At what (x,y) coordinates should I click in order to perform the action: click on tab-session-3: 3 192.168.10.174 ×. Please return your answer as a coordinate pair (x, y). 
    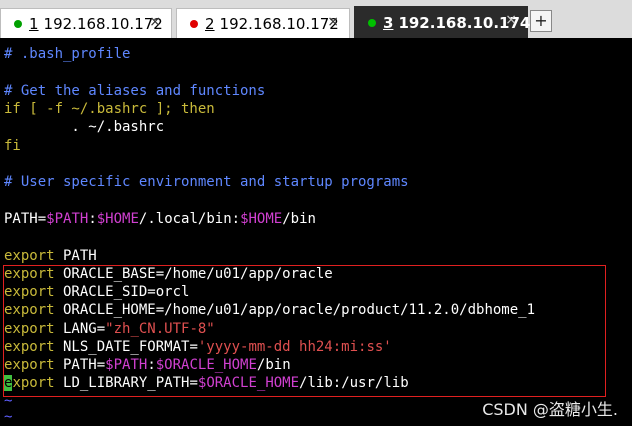
    Looking at the image, I should click on (442, 22).